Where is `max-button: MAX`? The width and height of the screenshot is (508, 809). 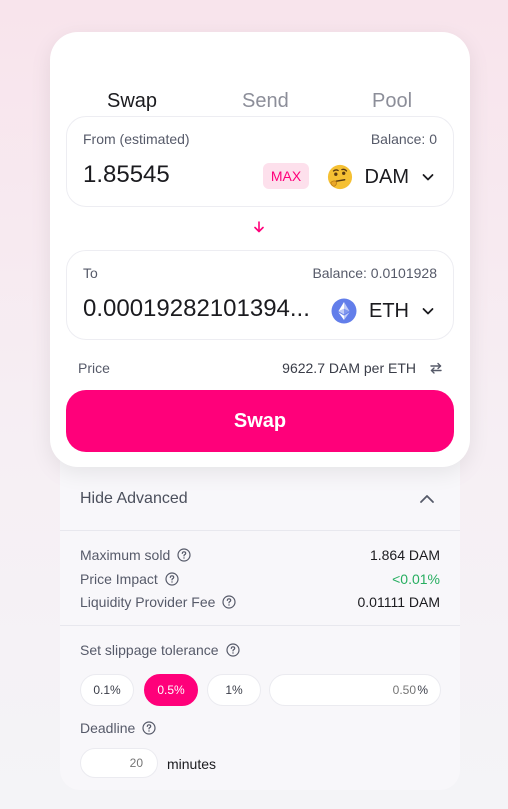
max-button: MAX is located at coordinates (286, 176).